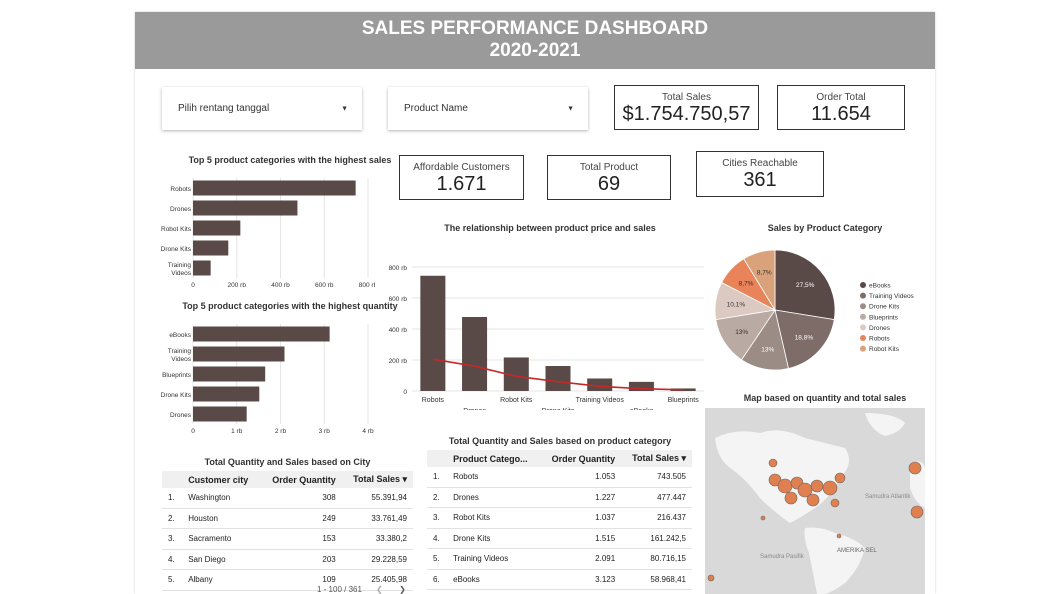 Image resolution: width=1060 pixels, height=594 pixels. Describe the element at coordinates (379, 589) in the screenshot. I see `chevron-left-icon: ❮` at that location.